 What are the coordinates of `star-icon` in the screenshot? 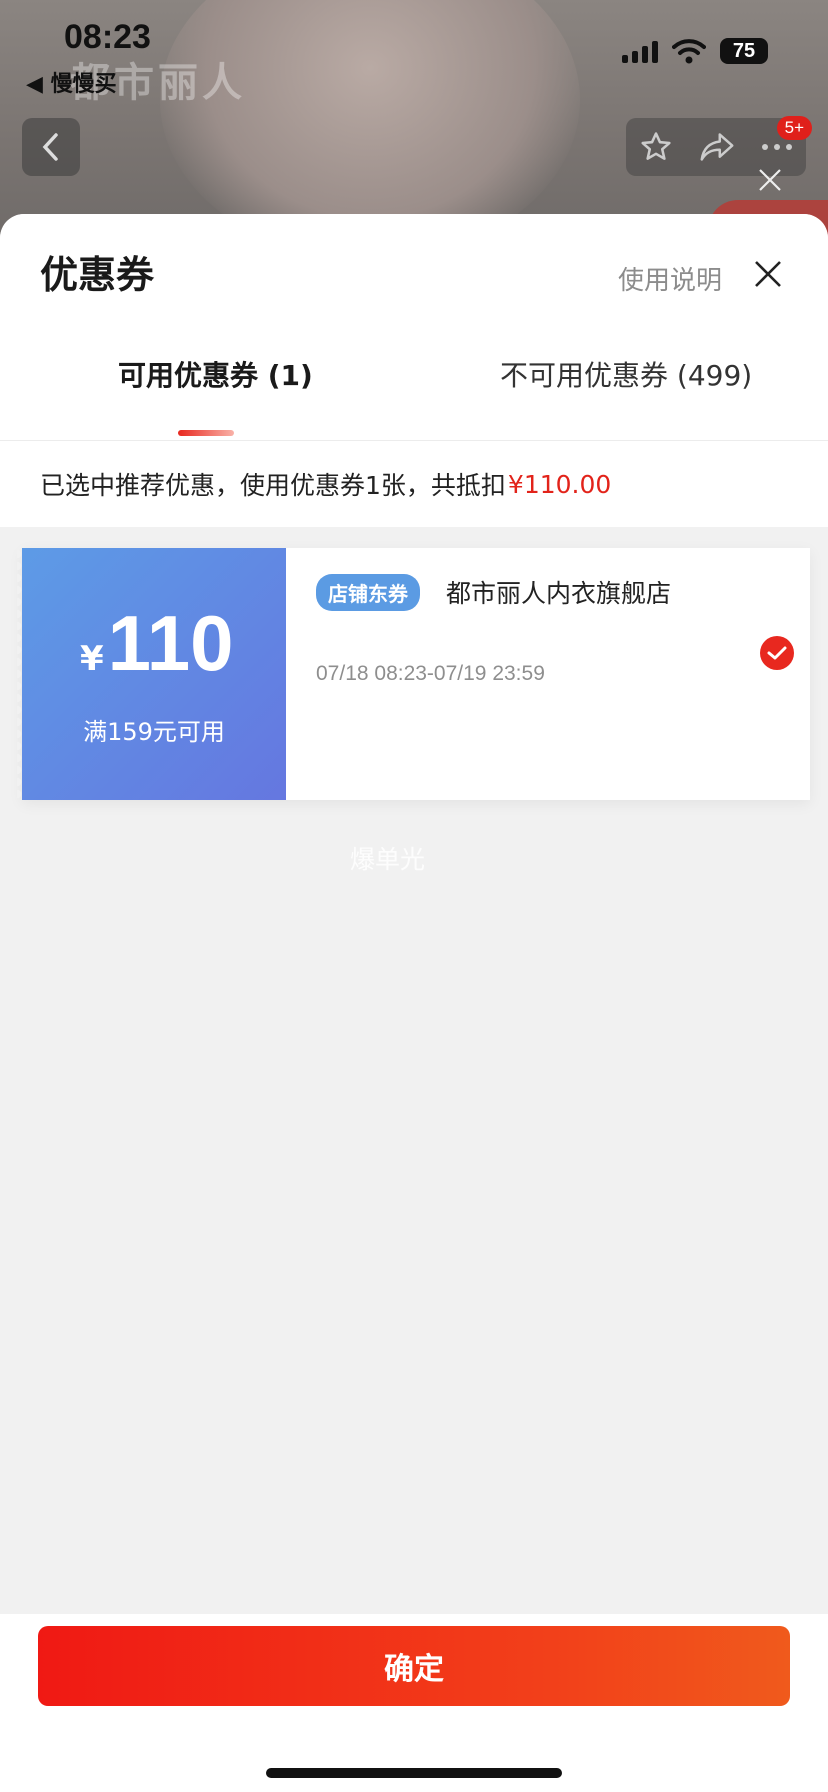 It's located at (656, 147).